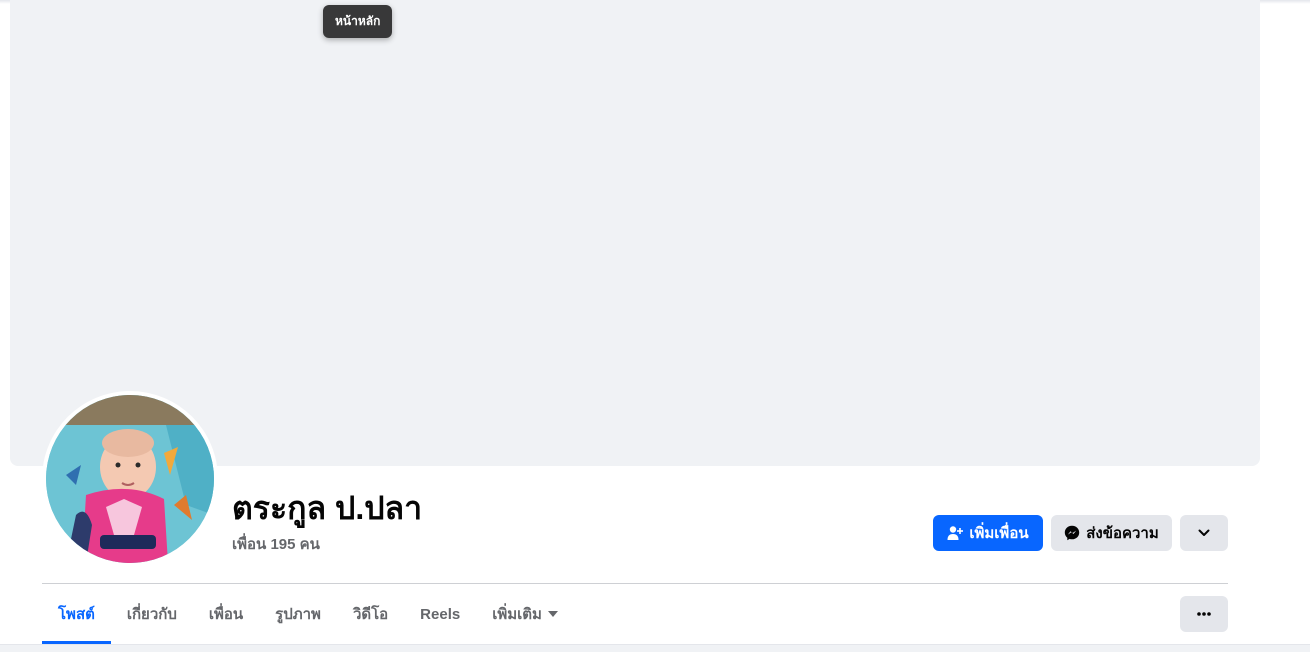 Image resolution: width=1310 pixels, height=652 pixels. Describe the element at coordinates (552, 614) in the screenshot. I see `caret-down-icon` at that location.